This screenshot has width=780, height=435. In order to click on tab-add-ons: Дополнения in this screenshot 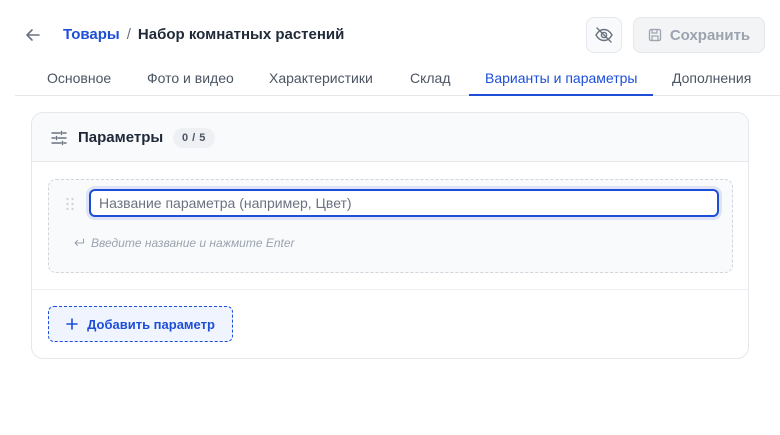, I will do `click(711, 79)`.